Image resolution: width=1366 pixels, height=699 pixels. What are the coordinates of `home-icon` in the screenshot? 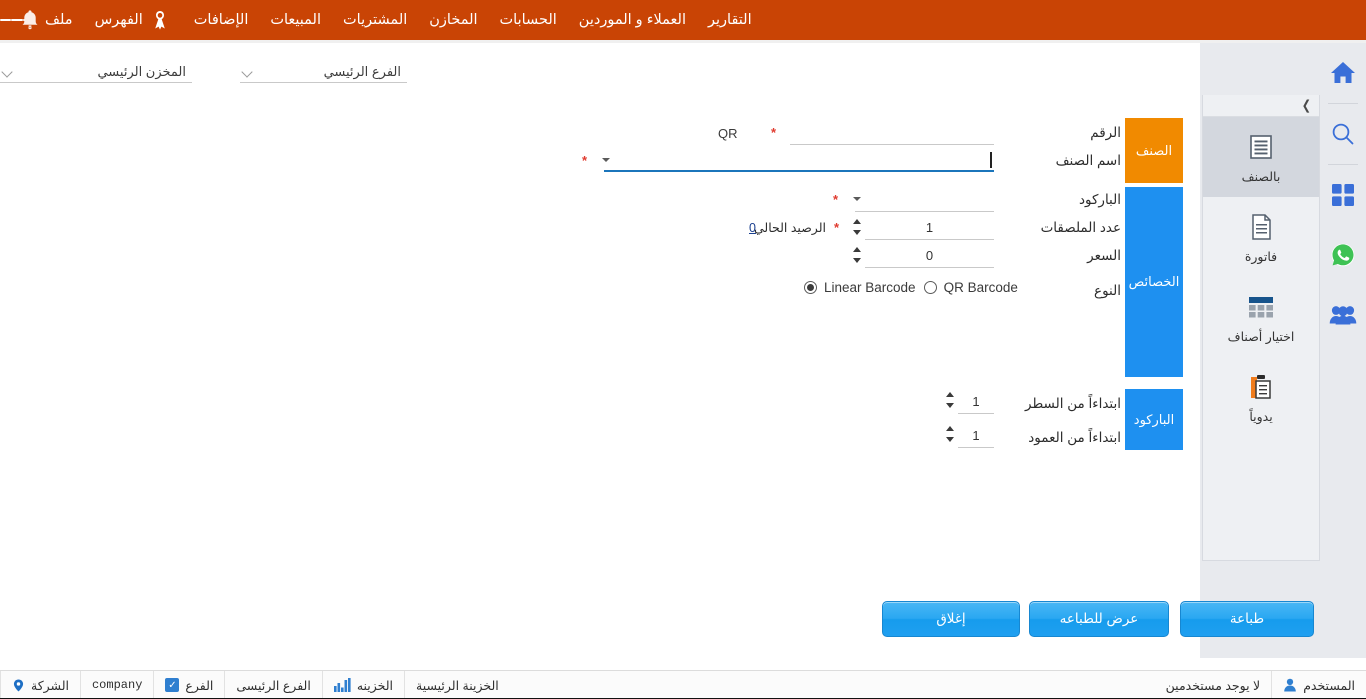 It's located at (1343, 72).